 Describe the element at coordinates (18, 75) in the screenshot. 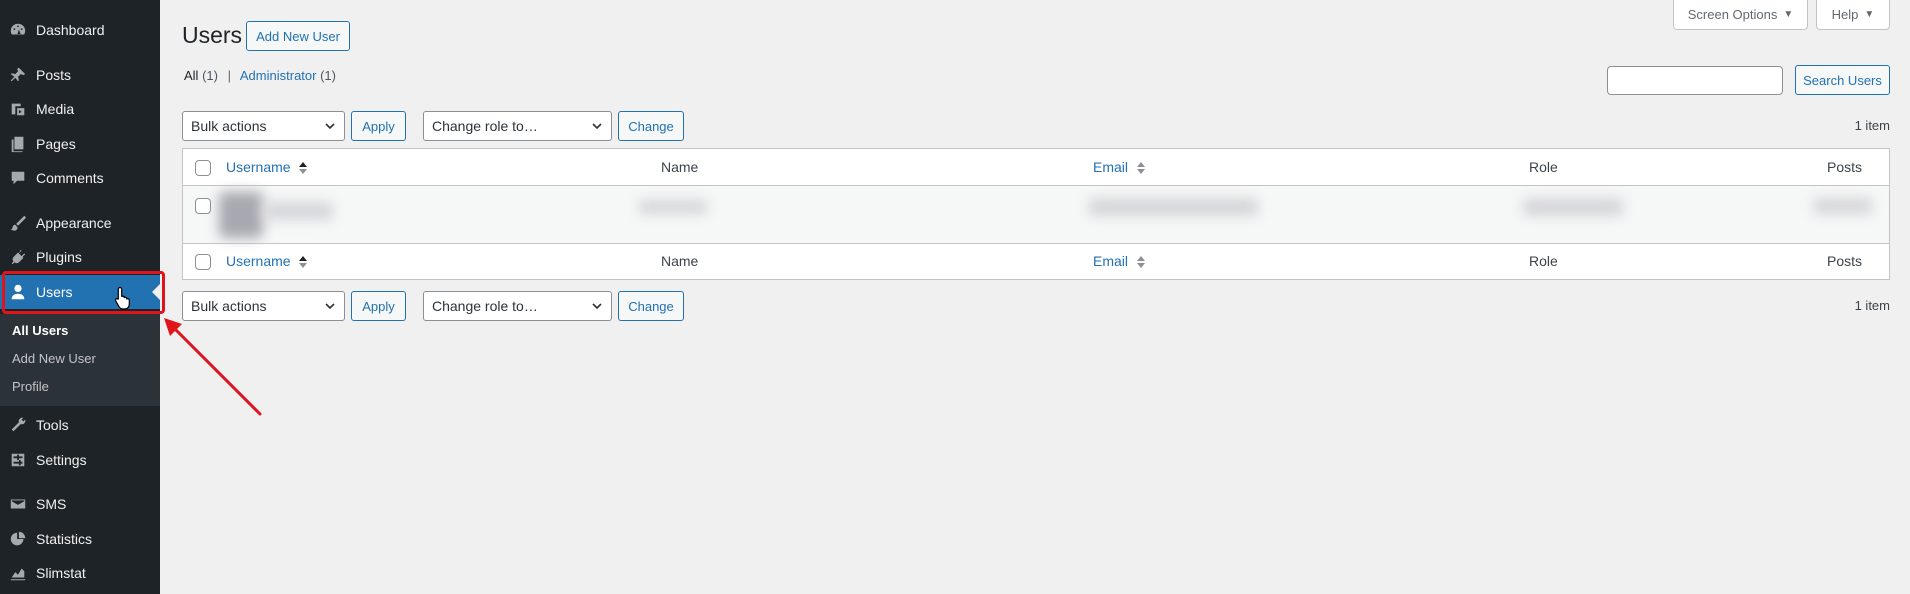

I see `pin-icon` at that location.